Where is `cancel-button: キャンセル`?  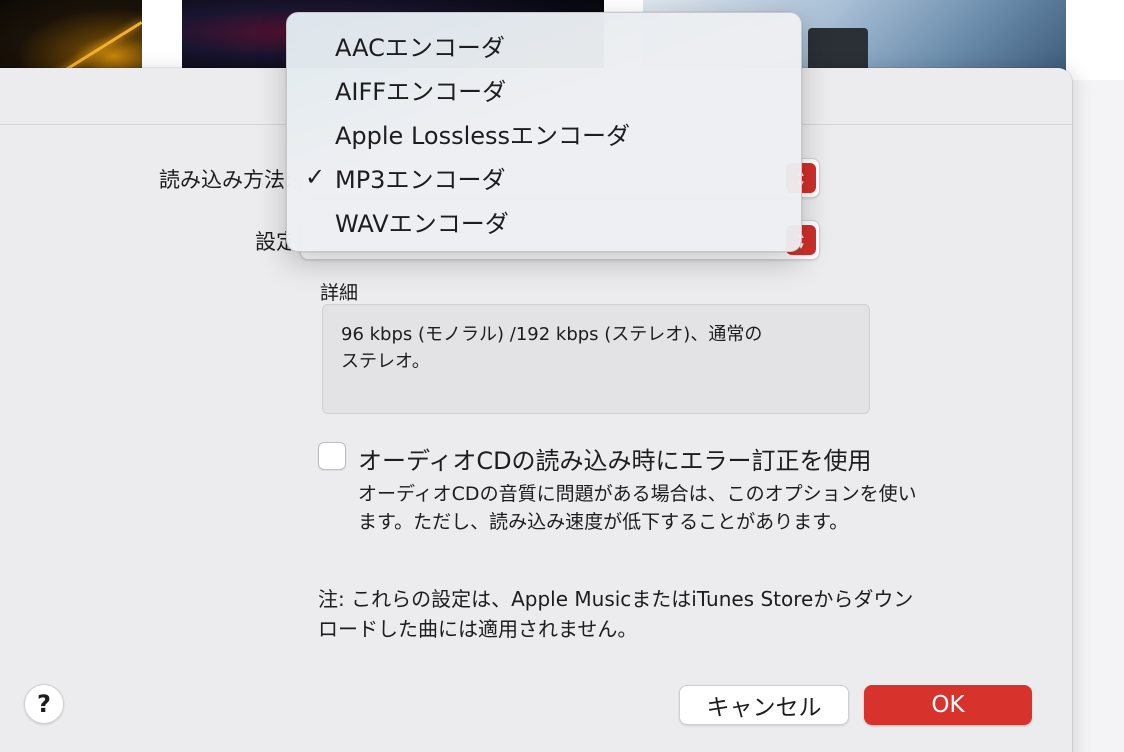 cancel-button: キャンセル is located at coordinates (764, 705).